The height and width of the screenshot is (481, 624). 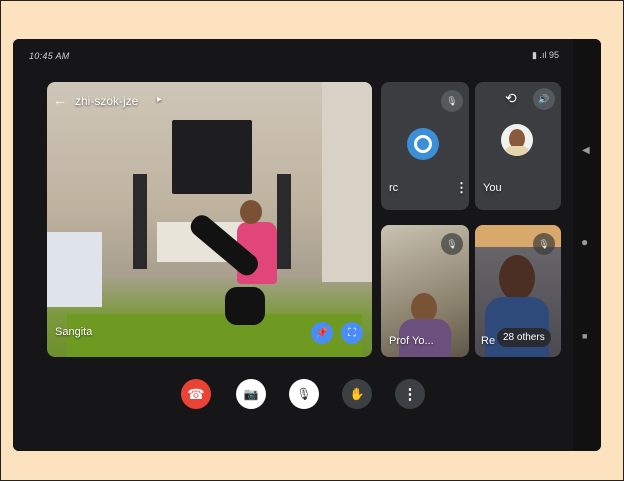 What do you see at coordinates (517, 278) in the screenshot?
I see `re-head` at bounding box center [517, 278].